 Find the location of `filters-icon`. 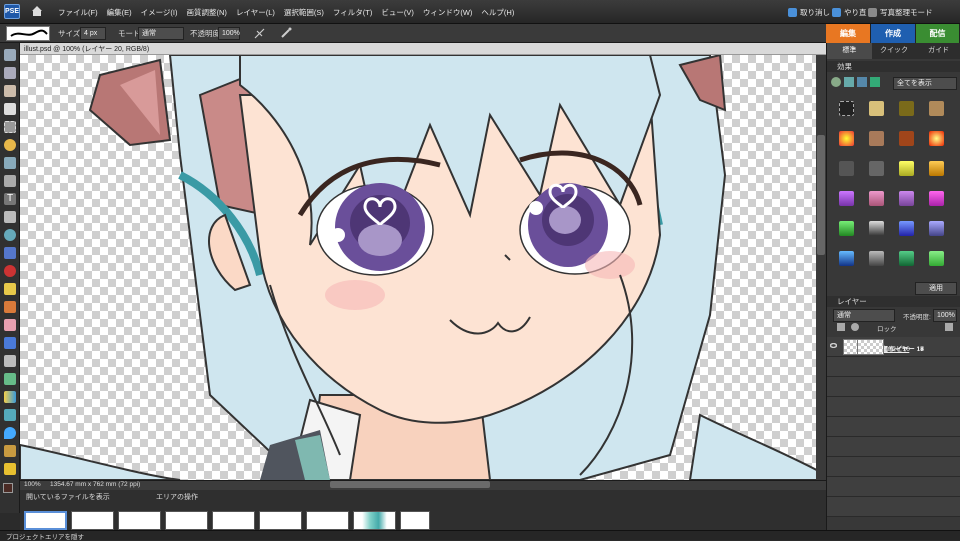

filters-icon is located at coordinates (836, 82).